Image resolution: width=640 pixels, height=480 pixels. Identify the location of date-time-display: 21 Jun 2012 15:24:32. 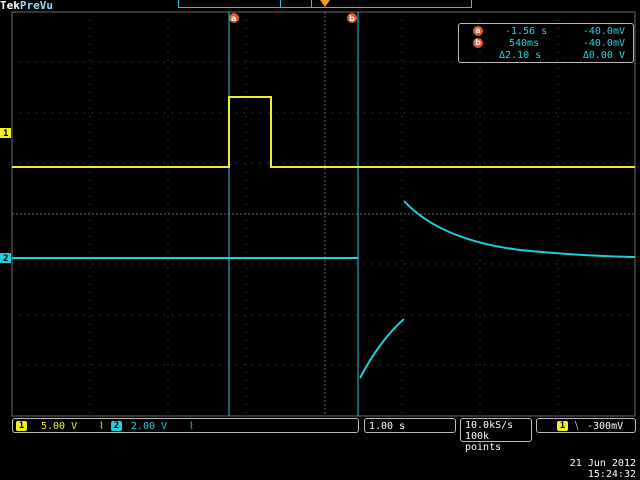
(601, 469).